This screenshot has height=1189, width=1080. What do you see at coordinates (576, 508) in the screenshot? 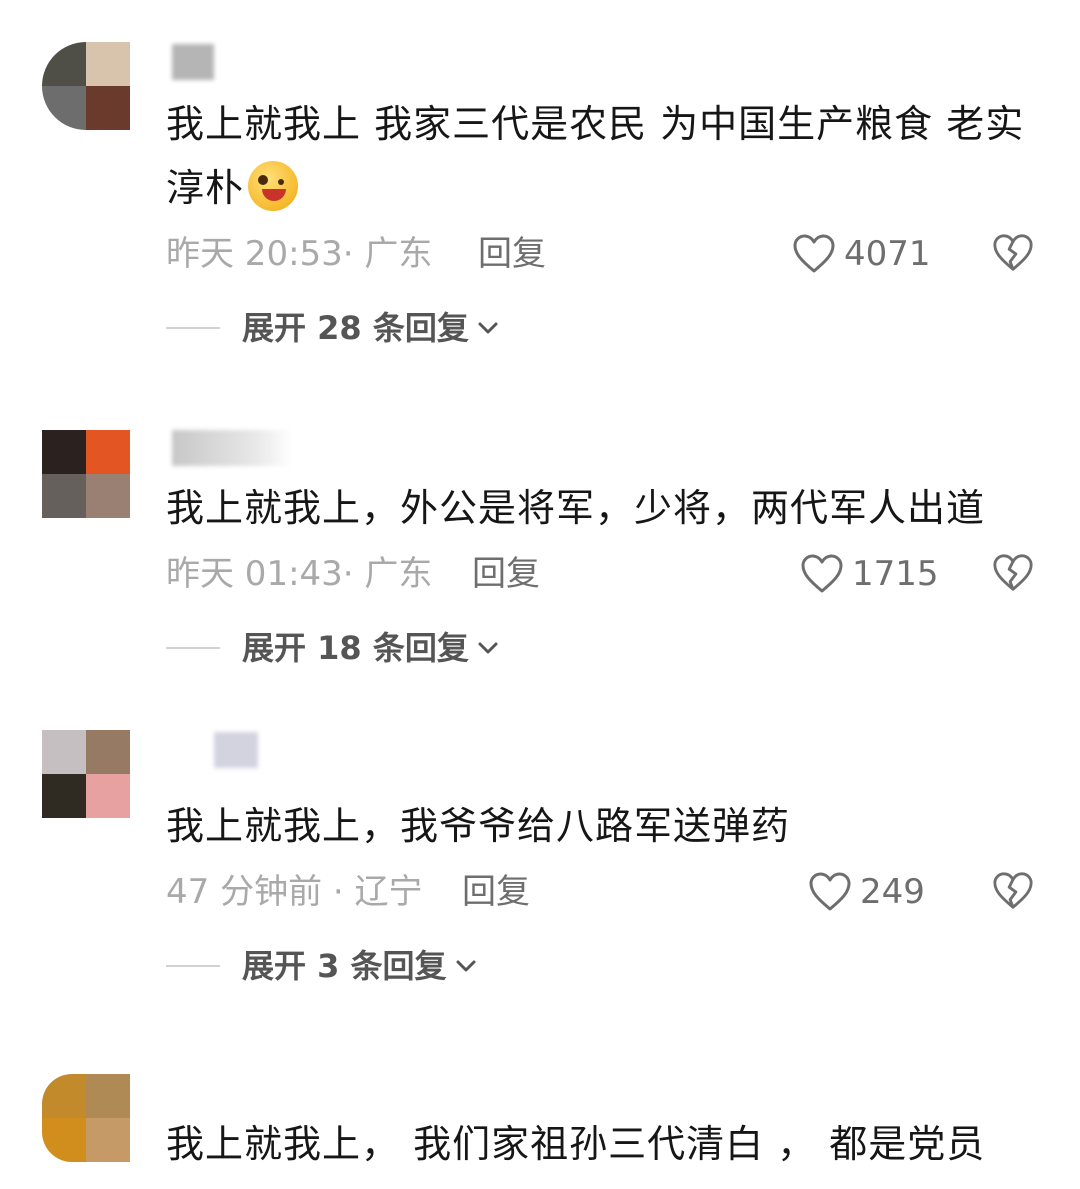
I see `comment-text: 我上就我上，外公是将军，少将，两代军人出道` at bounding box center [576, 508].